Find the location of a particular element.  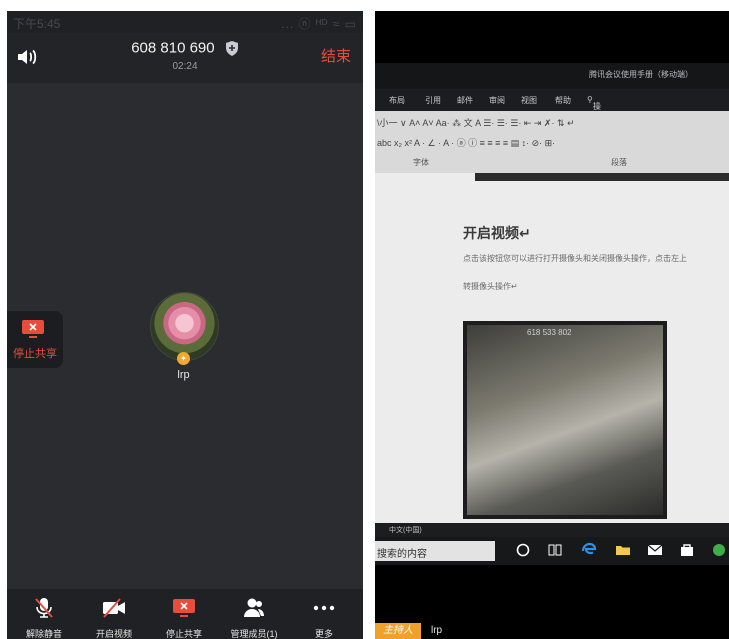

more-label: 更多 is located at coordinates (323, 634).